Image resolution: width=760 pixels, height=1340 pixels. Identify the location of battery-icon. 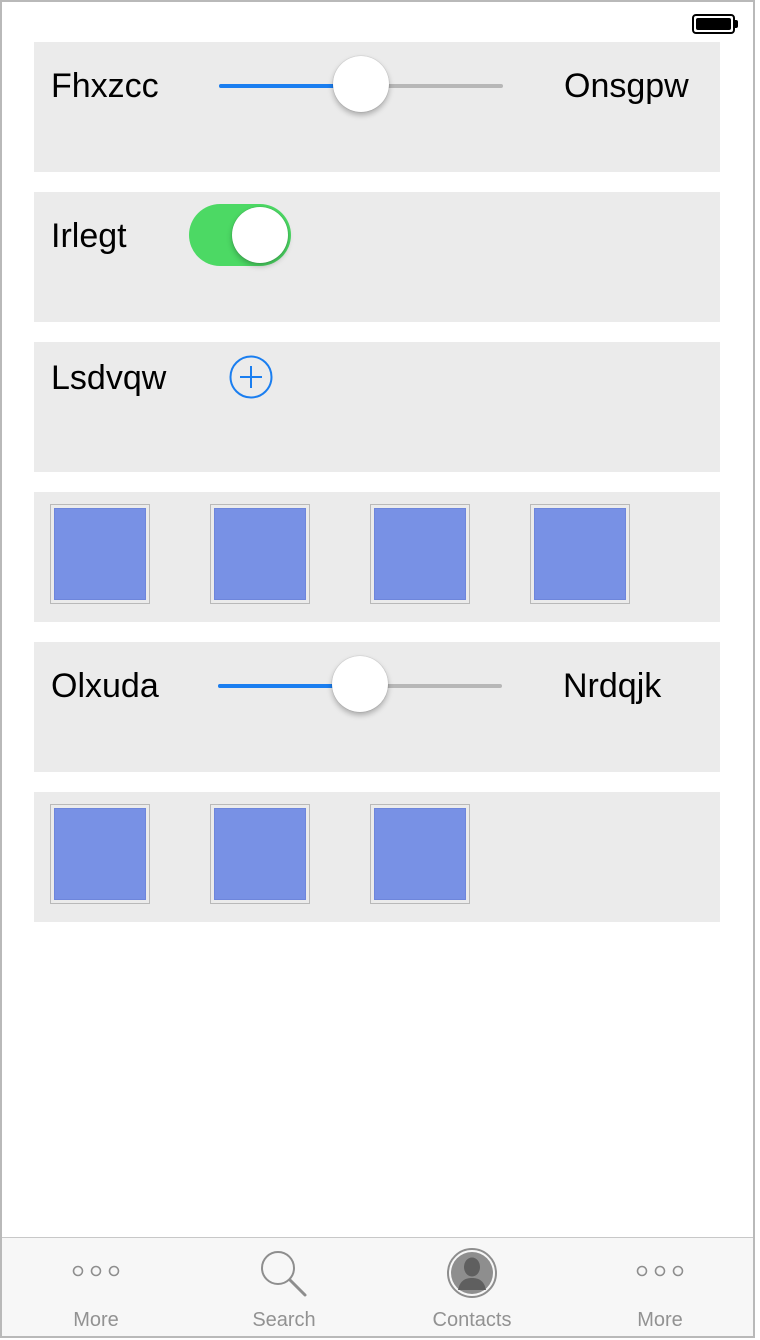
(715, 24).